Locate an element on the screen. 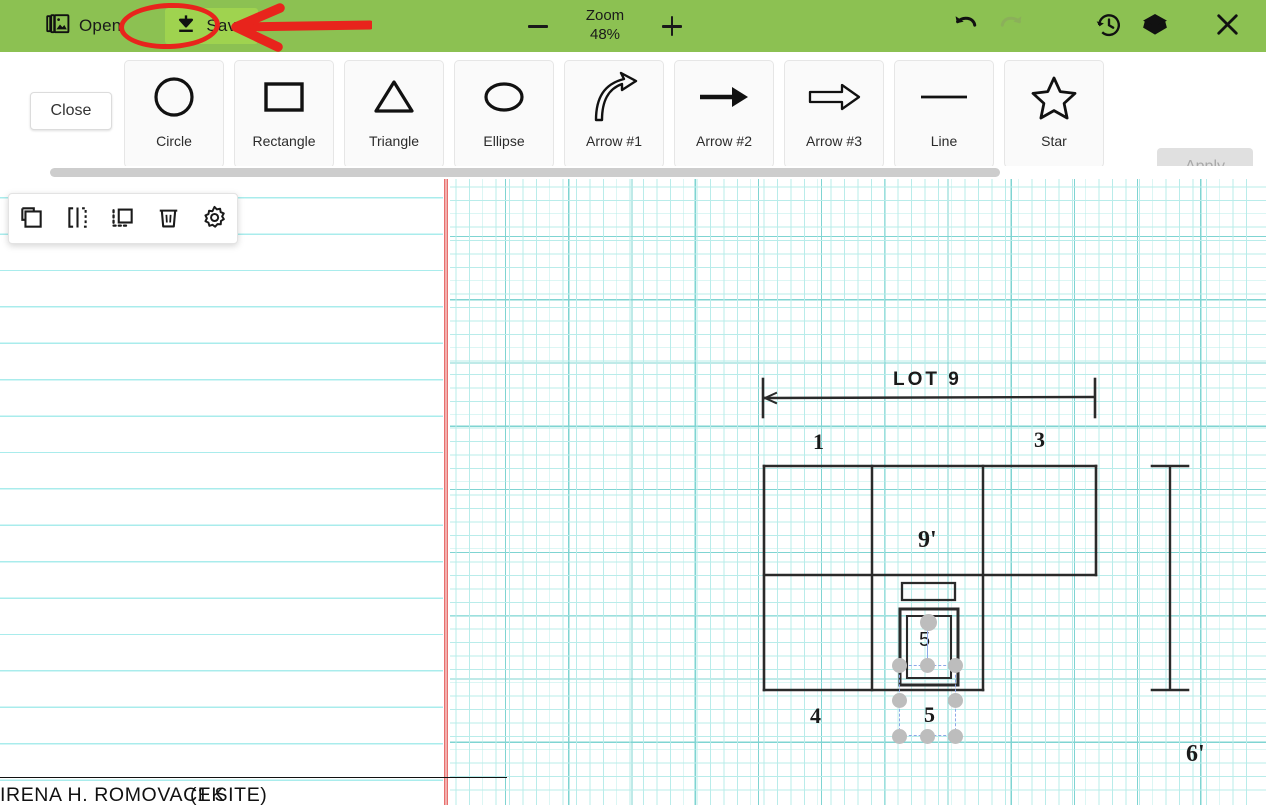 The width and height of the screenshot is (1266, 805). shape-option-triangle: Triangle is located at coordinates (394, 114).